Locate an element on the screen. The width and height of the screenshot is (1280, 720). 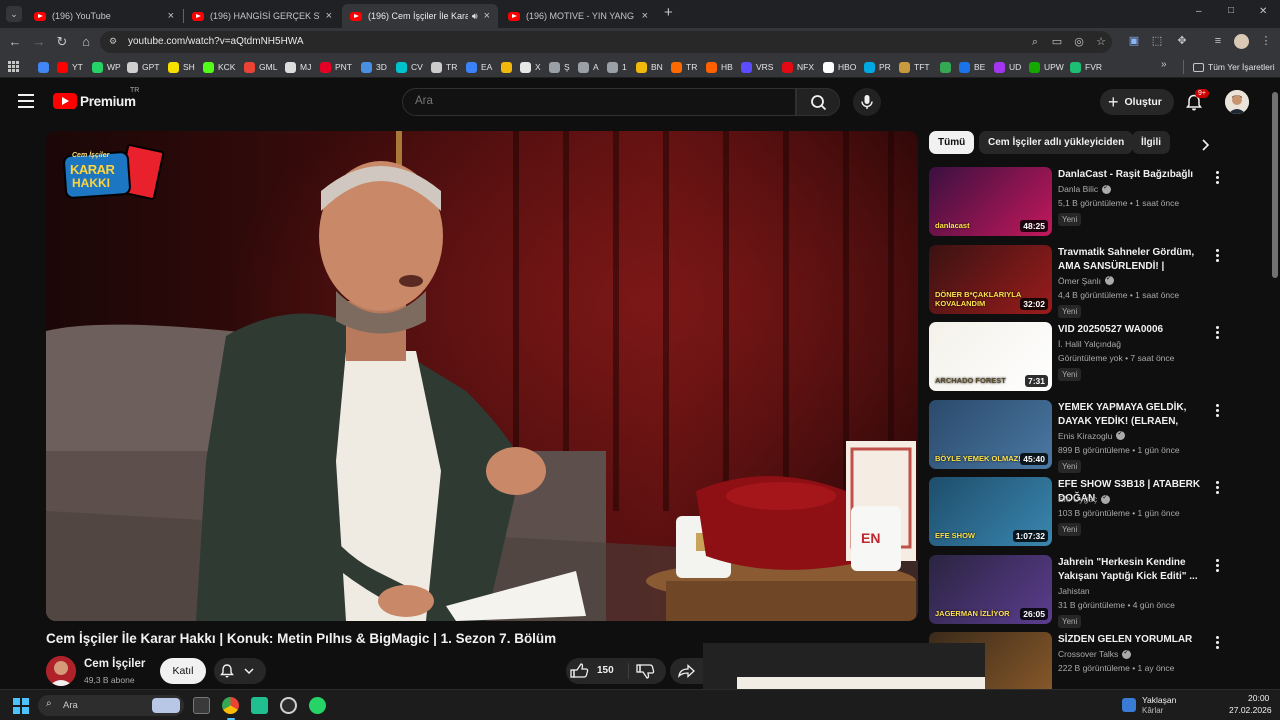
create-button: + Oluştur is located at coordinates (1137, 102).